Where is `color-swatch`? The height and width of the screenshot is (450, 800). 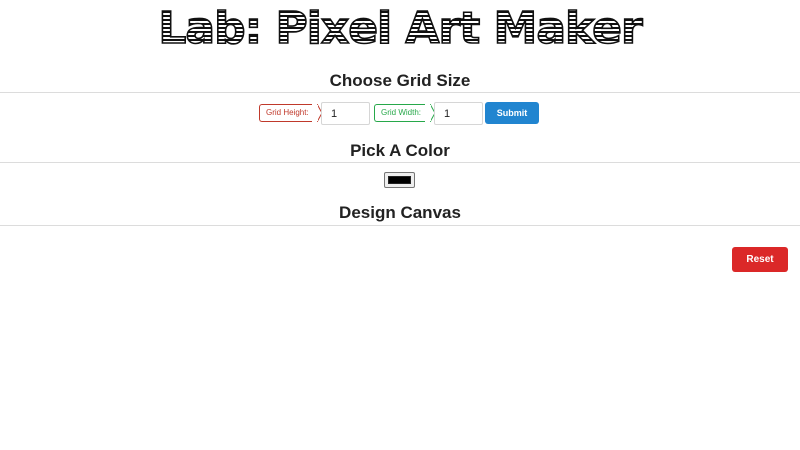
color-swatch is located at coordinates (399, 180).